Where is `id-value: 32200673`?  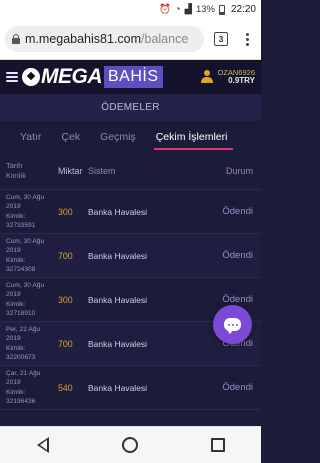
id-value: 32200673 is located at coordinates (21, 357).